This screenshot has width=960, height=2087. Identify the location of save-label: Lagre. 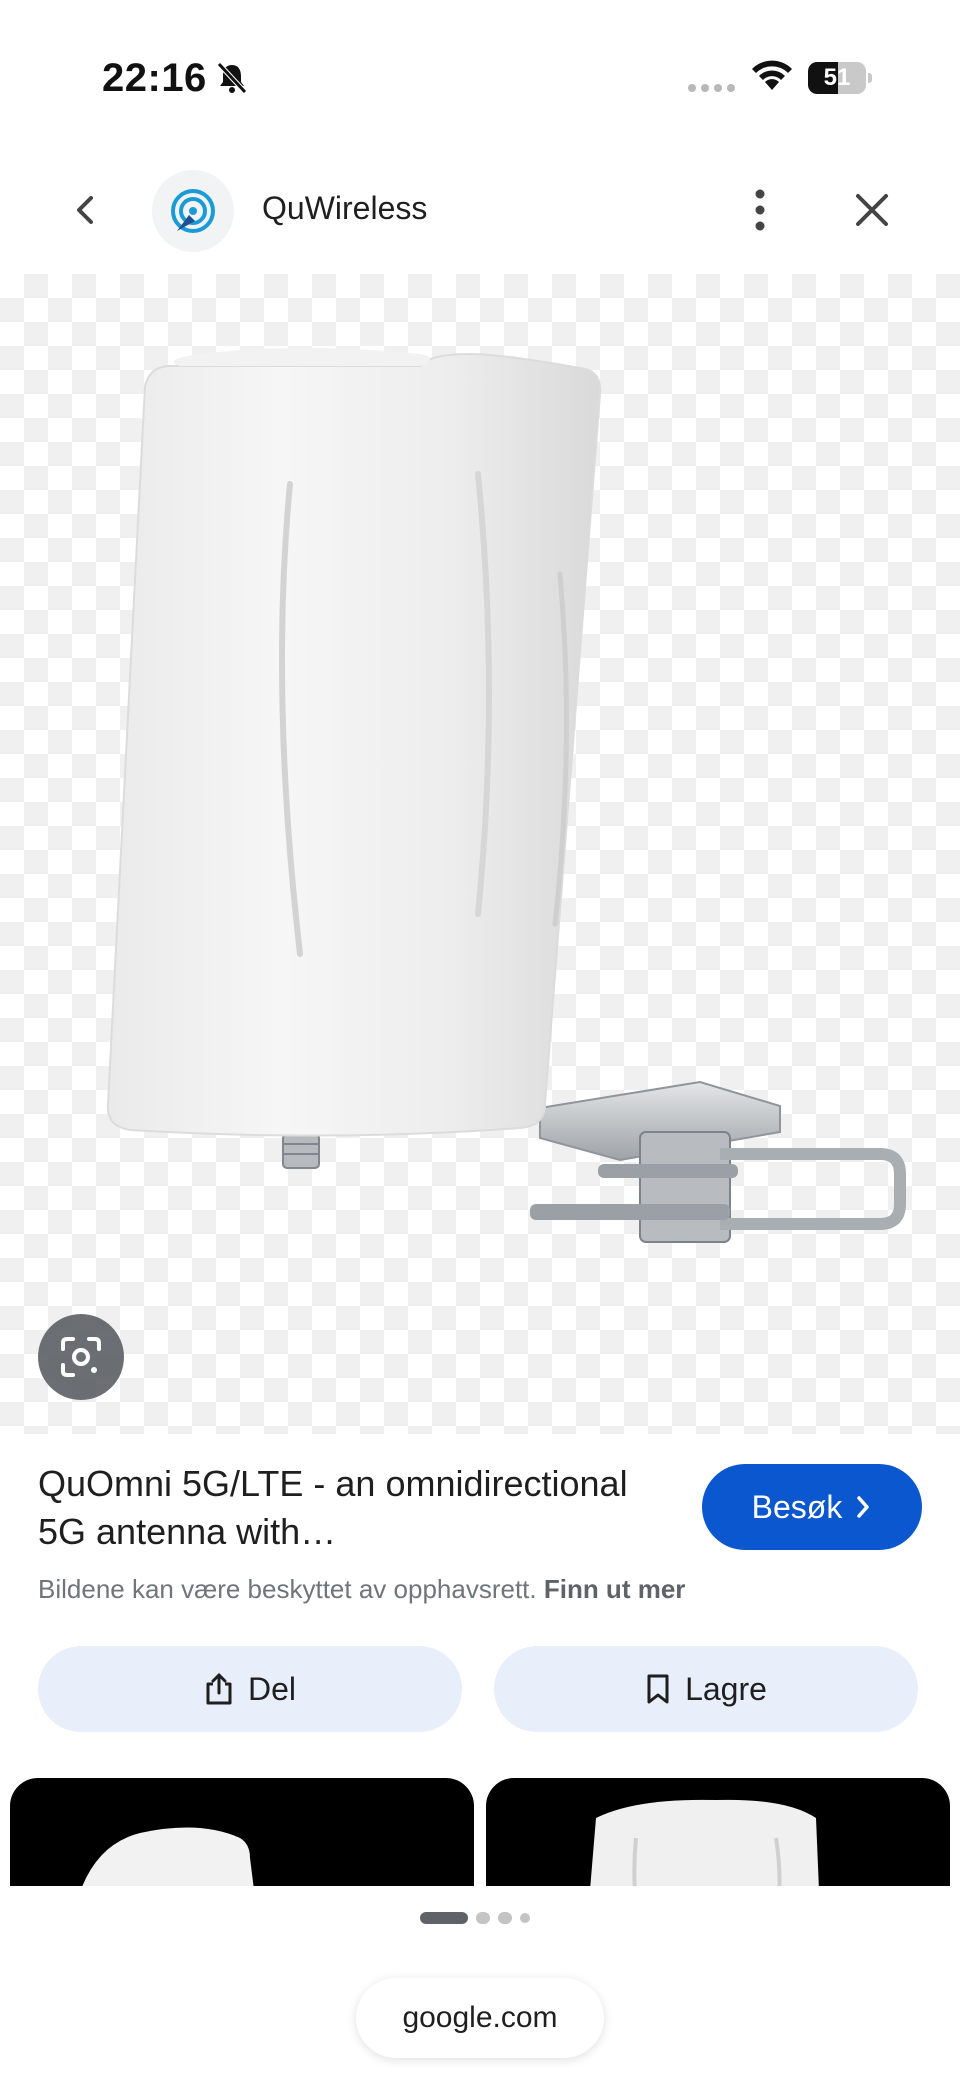
(726, 1688).